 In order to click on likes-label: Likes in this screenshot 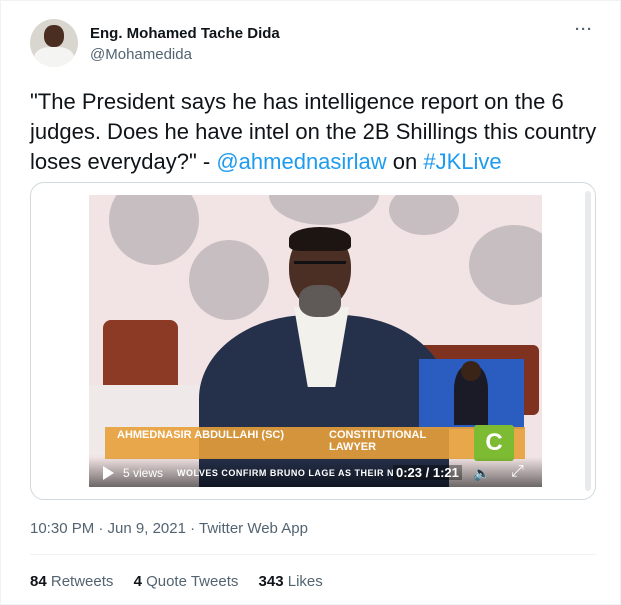, I will do `click(305, 581)`.